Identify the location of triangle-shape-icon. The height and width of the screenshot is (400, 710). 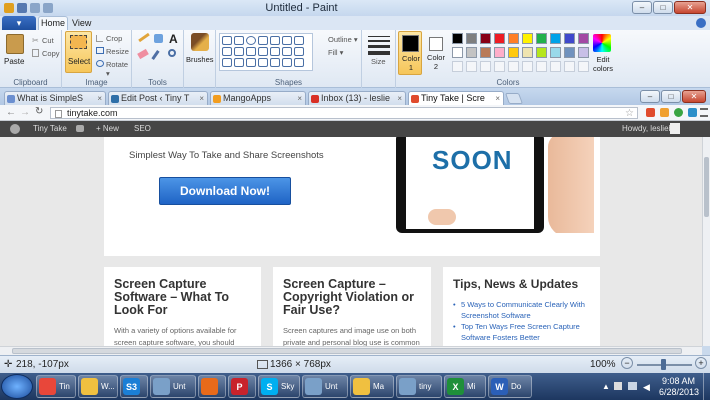
(299, 40).